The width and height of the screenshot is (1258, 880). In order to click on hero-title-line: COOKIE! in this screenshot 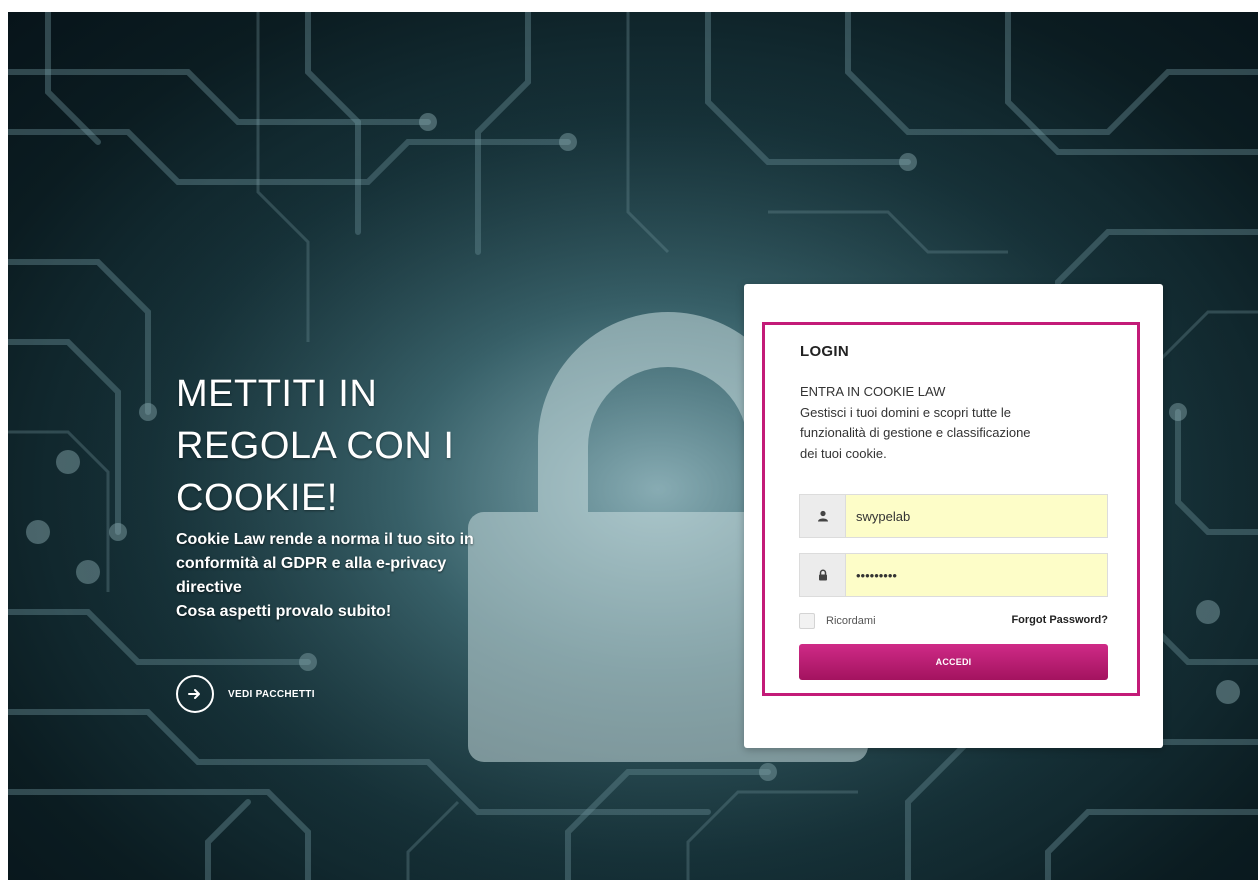, I will do `click(257, 498)`.